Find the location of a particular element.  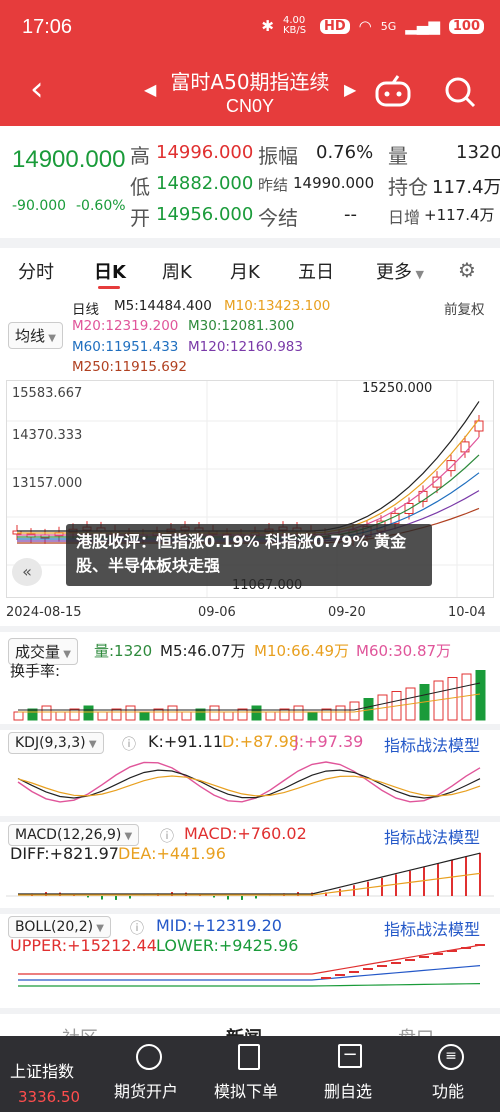

ma250-value: M250:11915.692 is located at coordinates (129, 367).